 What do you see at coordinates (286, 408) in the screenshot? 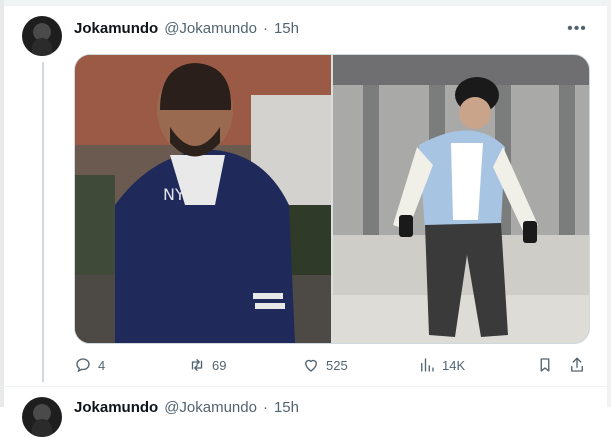
I see `next-tweet-timestamp: 15h` at bounding box center [286, 408].